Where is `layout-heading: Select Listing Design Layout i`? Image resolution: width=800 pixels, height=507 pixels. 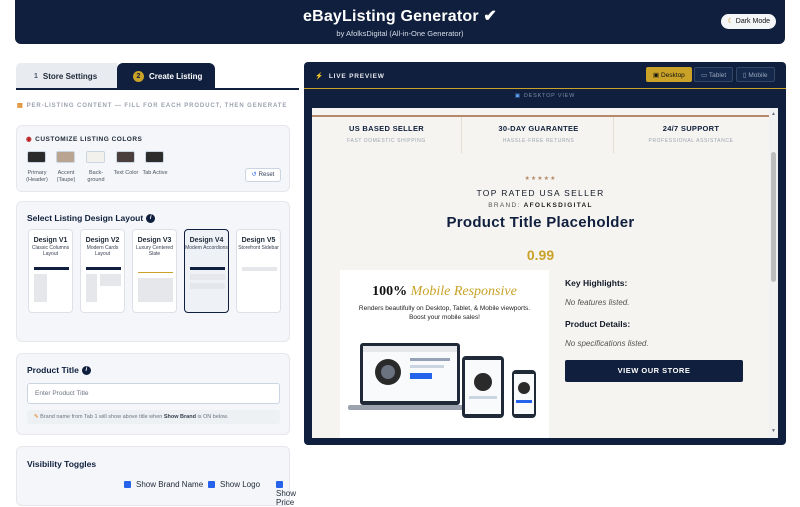 layout-heading: Select Listing Design Layout i is located at coordinates (91, 218).